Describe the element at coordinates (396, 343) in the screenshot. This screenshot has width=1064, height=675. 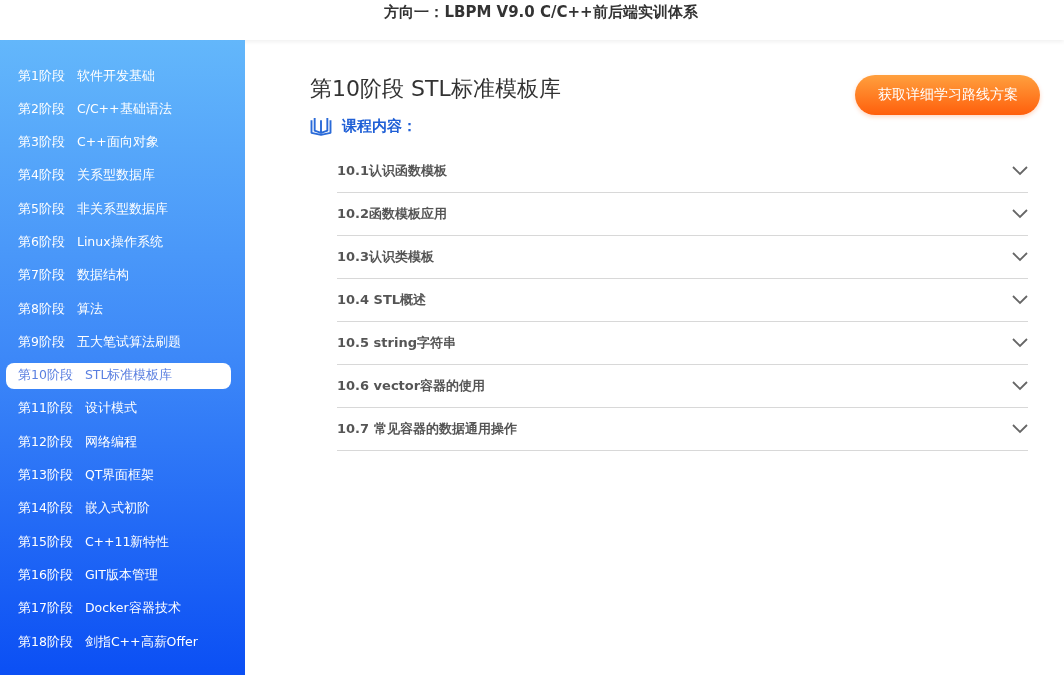
I see `lesson-title: 10.5 string字符串` at that location.